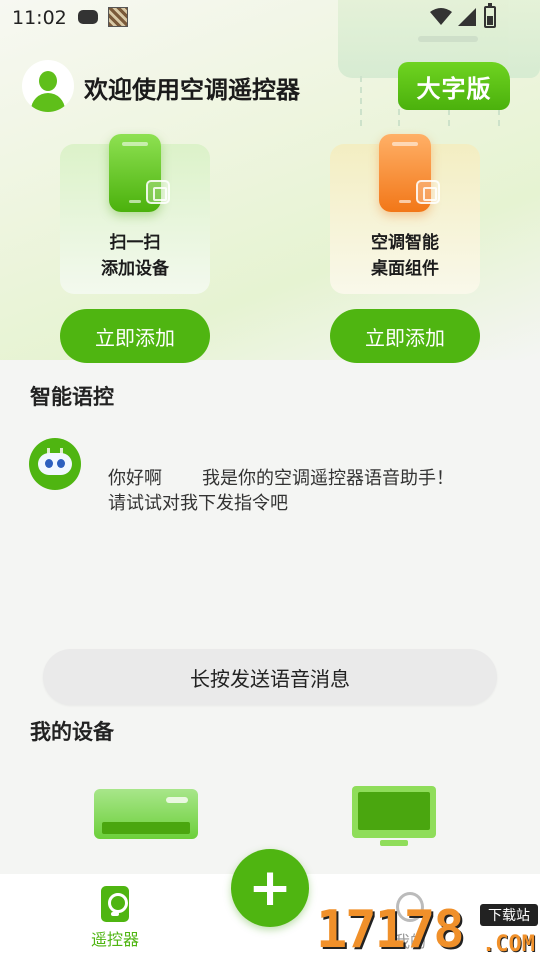 The image size is (540, 960). What do you see at coordinates (390, 930) in the screenshot?
I see `watermark-number: 17178` at bounding box center [390, 930].